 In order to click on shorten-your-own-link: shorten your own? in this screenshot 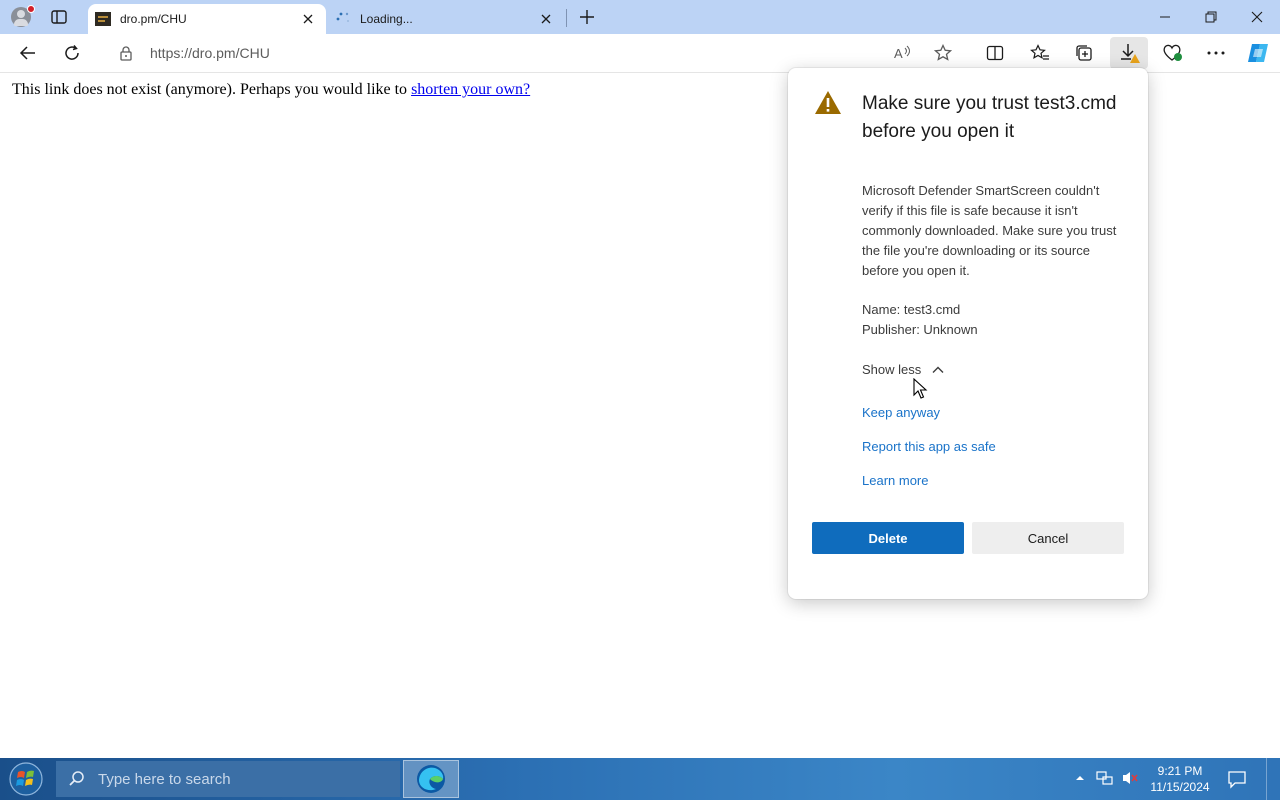, I will do `click(470, 89)`.